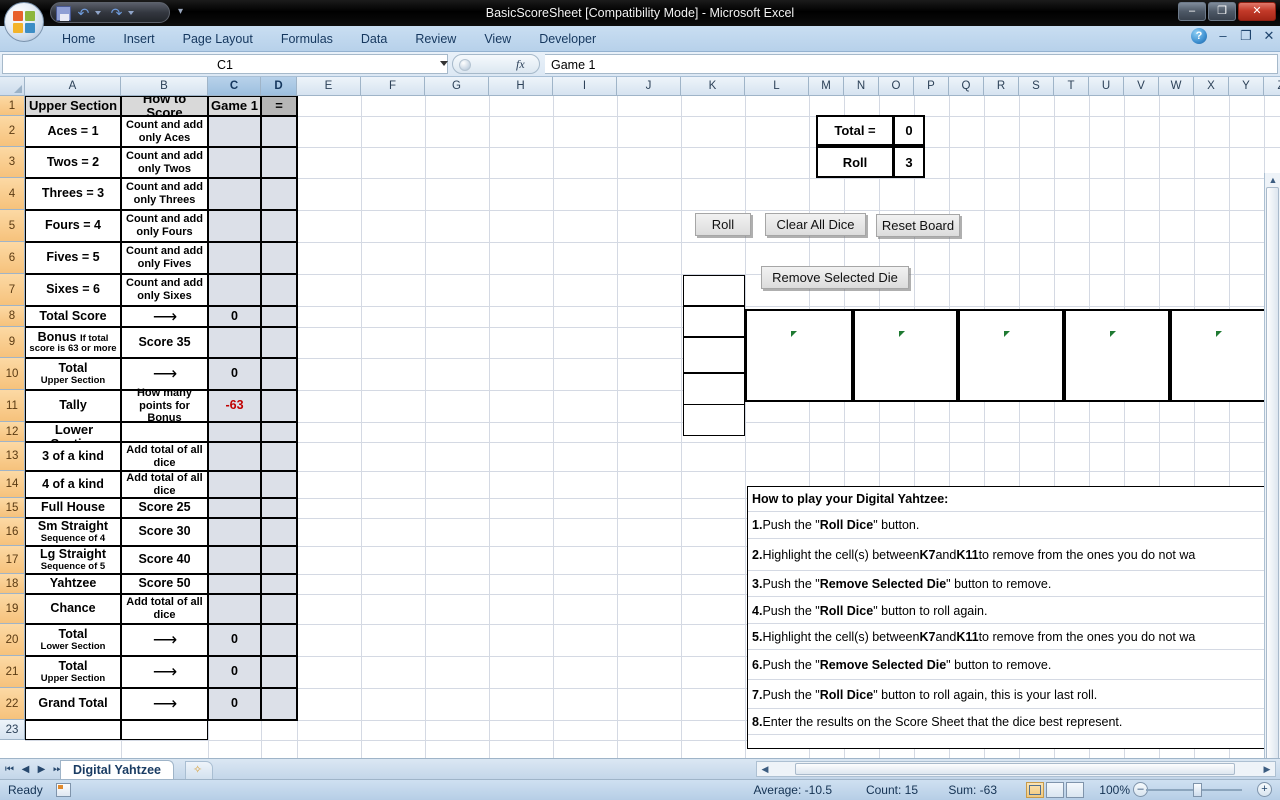 This screenshot has height=800, width=1280. I want to click on name-box: C1, so click(225, 64).